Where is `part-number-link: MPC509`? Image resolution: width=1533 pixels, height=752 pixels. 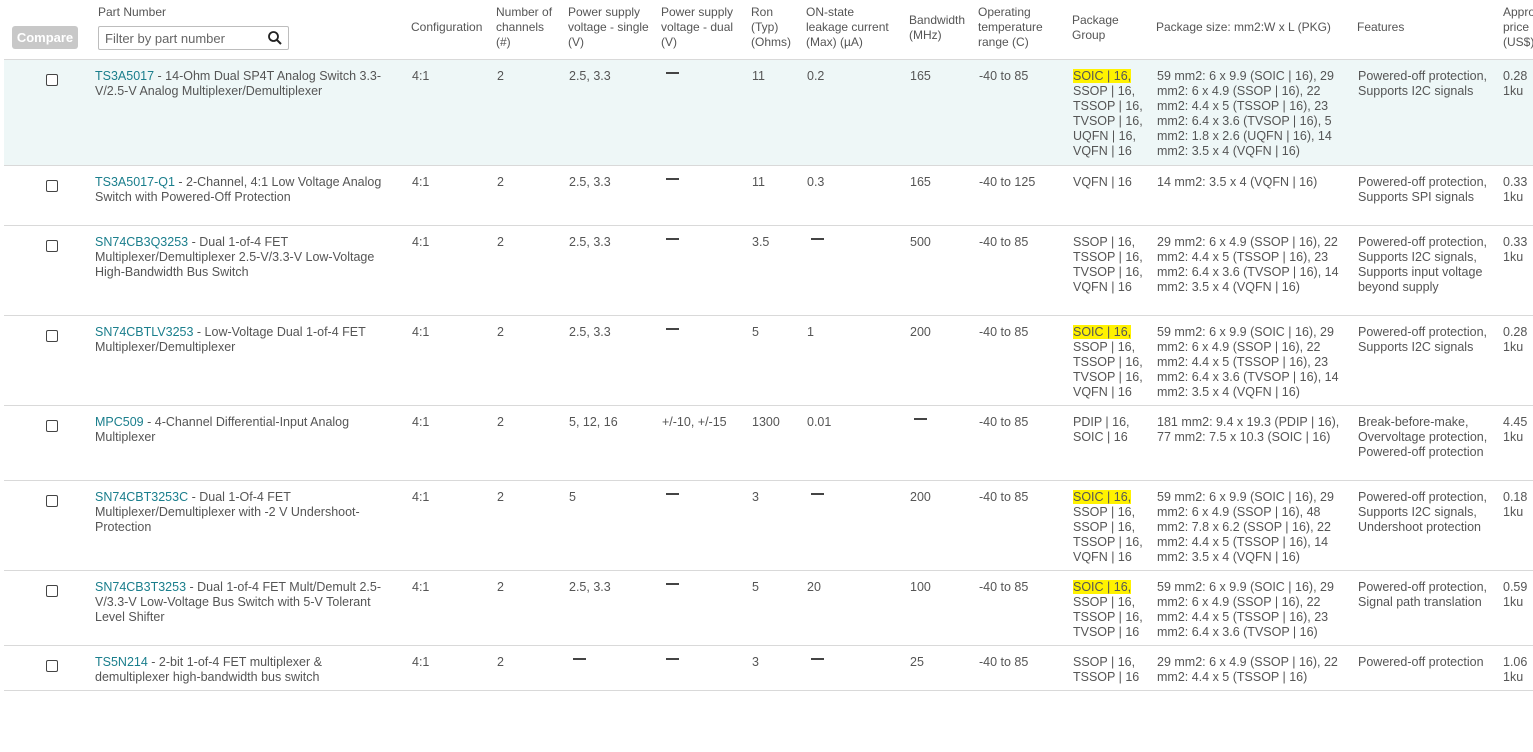
part-number-link: MPC509 is located at coordinates (119, 422).